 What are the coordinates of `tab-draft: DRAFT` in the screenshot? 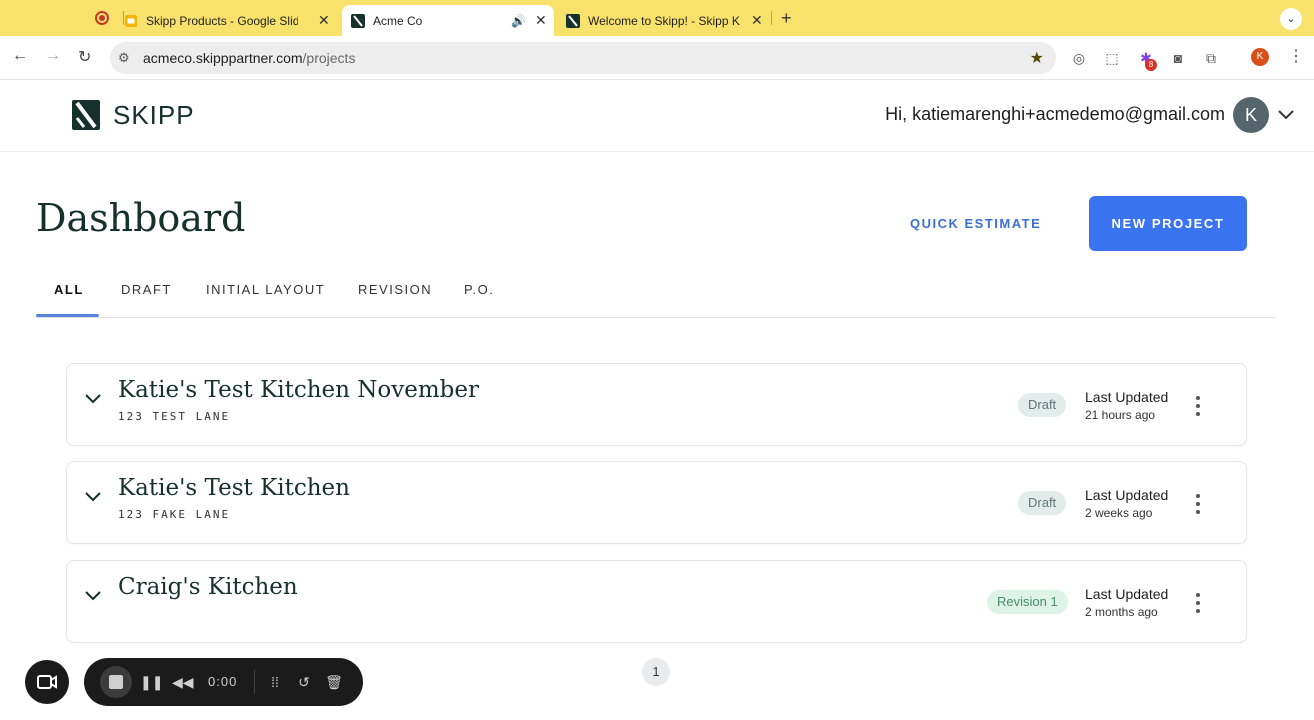 It's located at (146, 289).